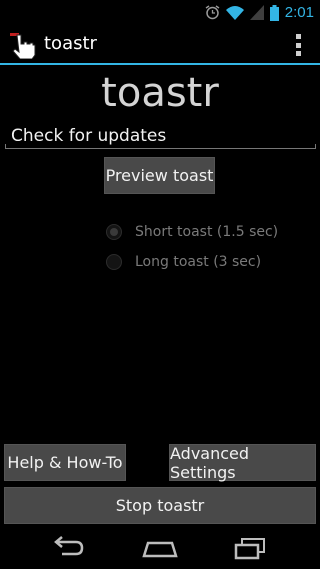 The width and height of the screenshot is (320, 569). Describe the element at coordinates (242, 463) in the screenshot. I see `advanced-settings-button: Advanced Settings` at that location.